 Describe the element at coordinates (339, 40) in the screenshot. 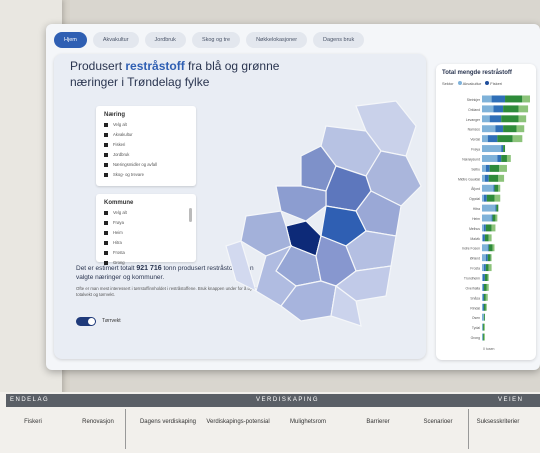

I see `tab-5: Dagens bruk` at that location.